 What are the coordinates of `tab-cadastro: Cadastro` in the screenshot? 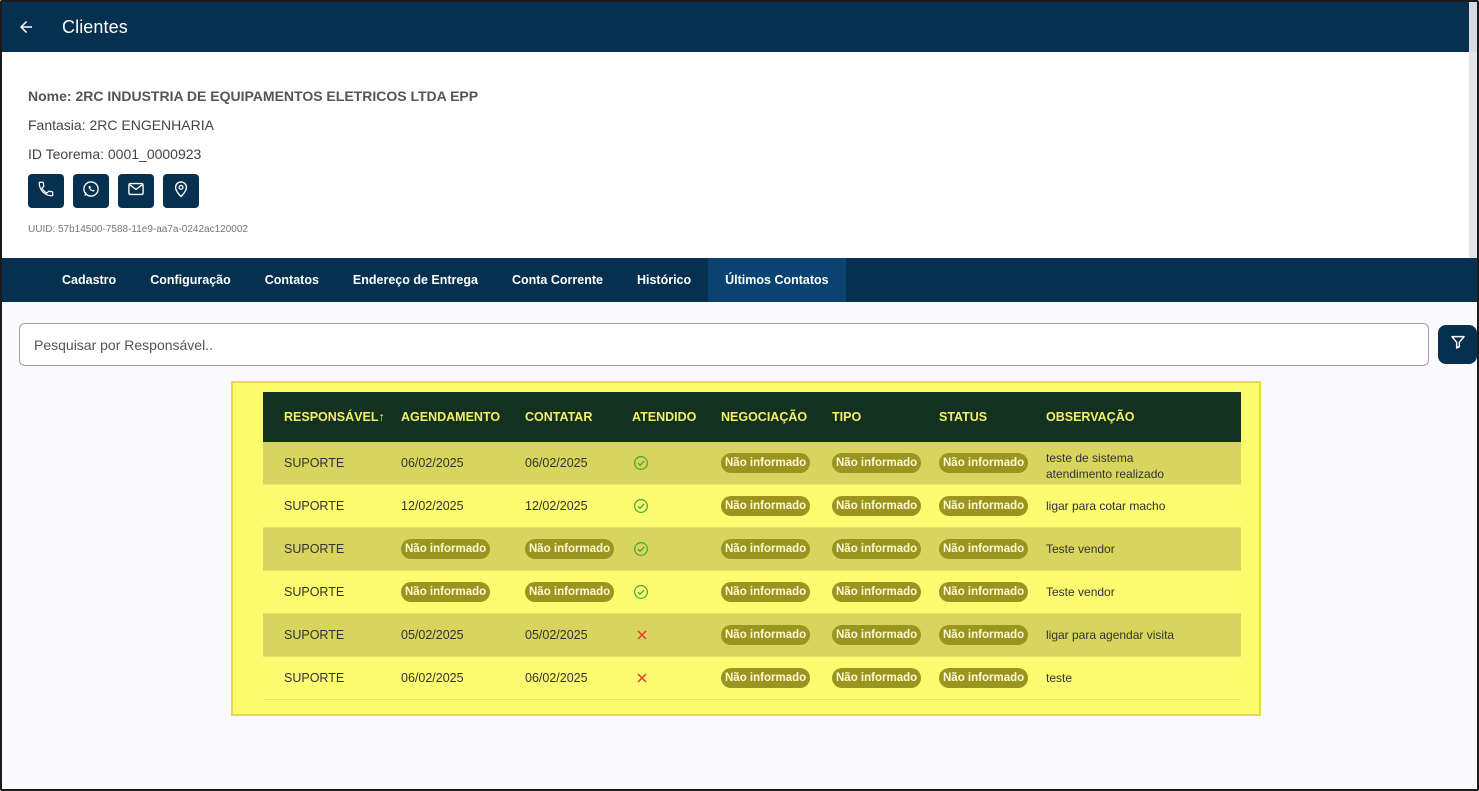 It's located at (89, 280).